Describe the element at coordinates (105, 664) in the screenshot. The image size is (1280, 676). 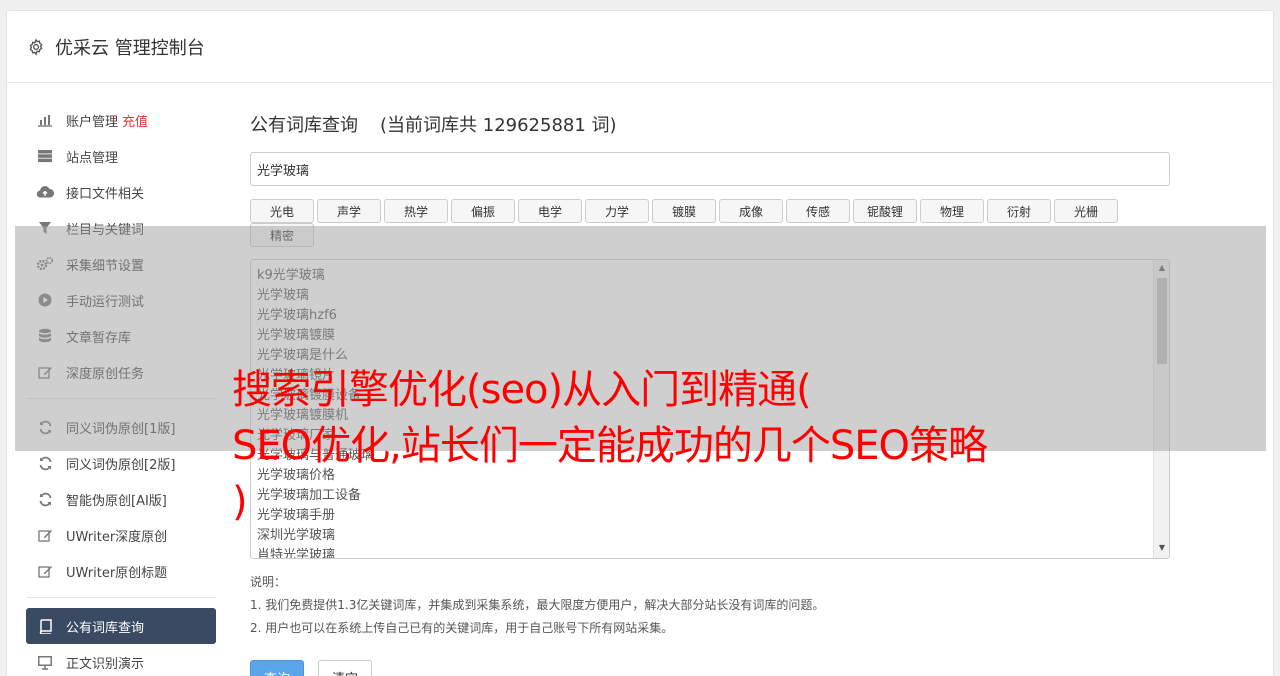
I see `sidebar-item-label: 正文识别演示` at that location.